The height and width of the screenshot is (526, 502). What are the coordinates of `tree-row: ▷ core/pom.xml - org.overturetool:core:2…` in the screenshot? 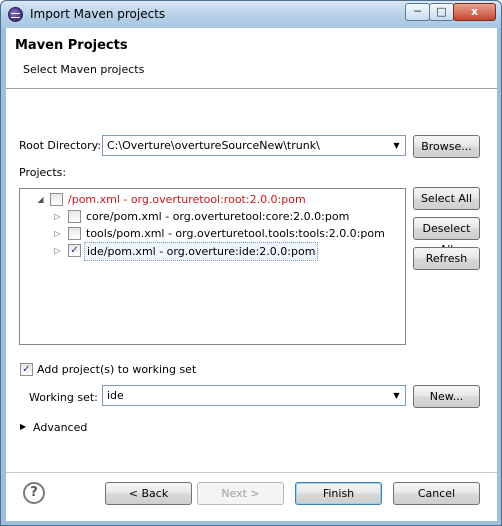 It's located at (212, 216).